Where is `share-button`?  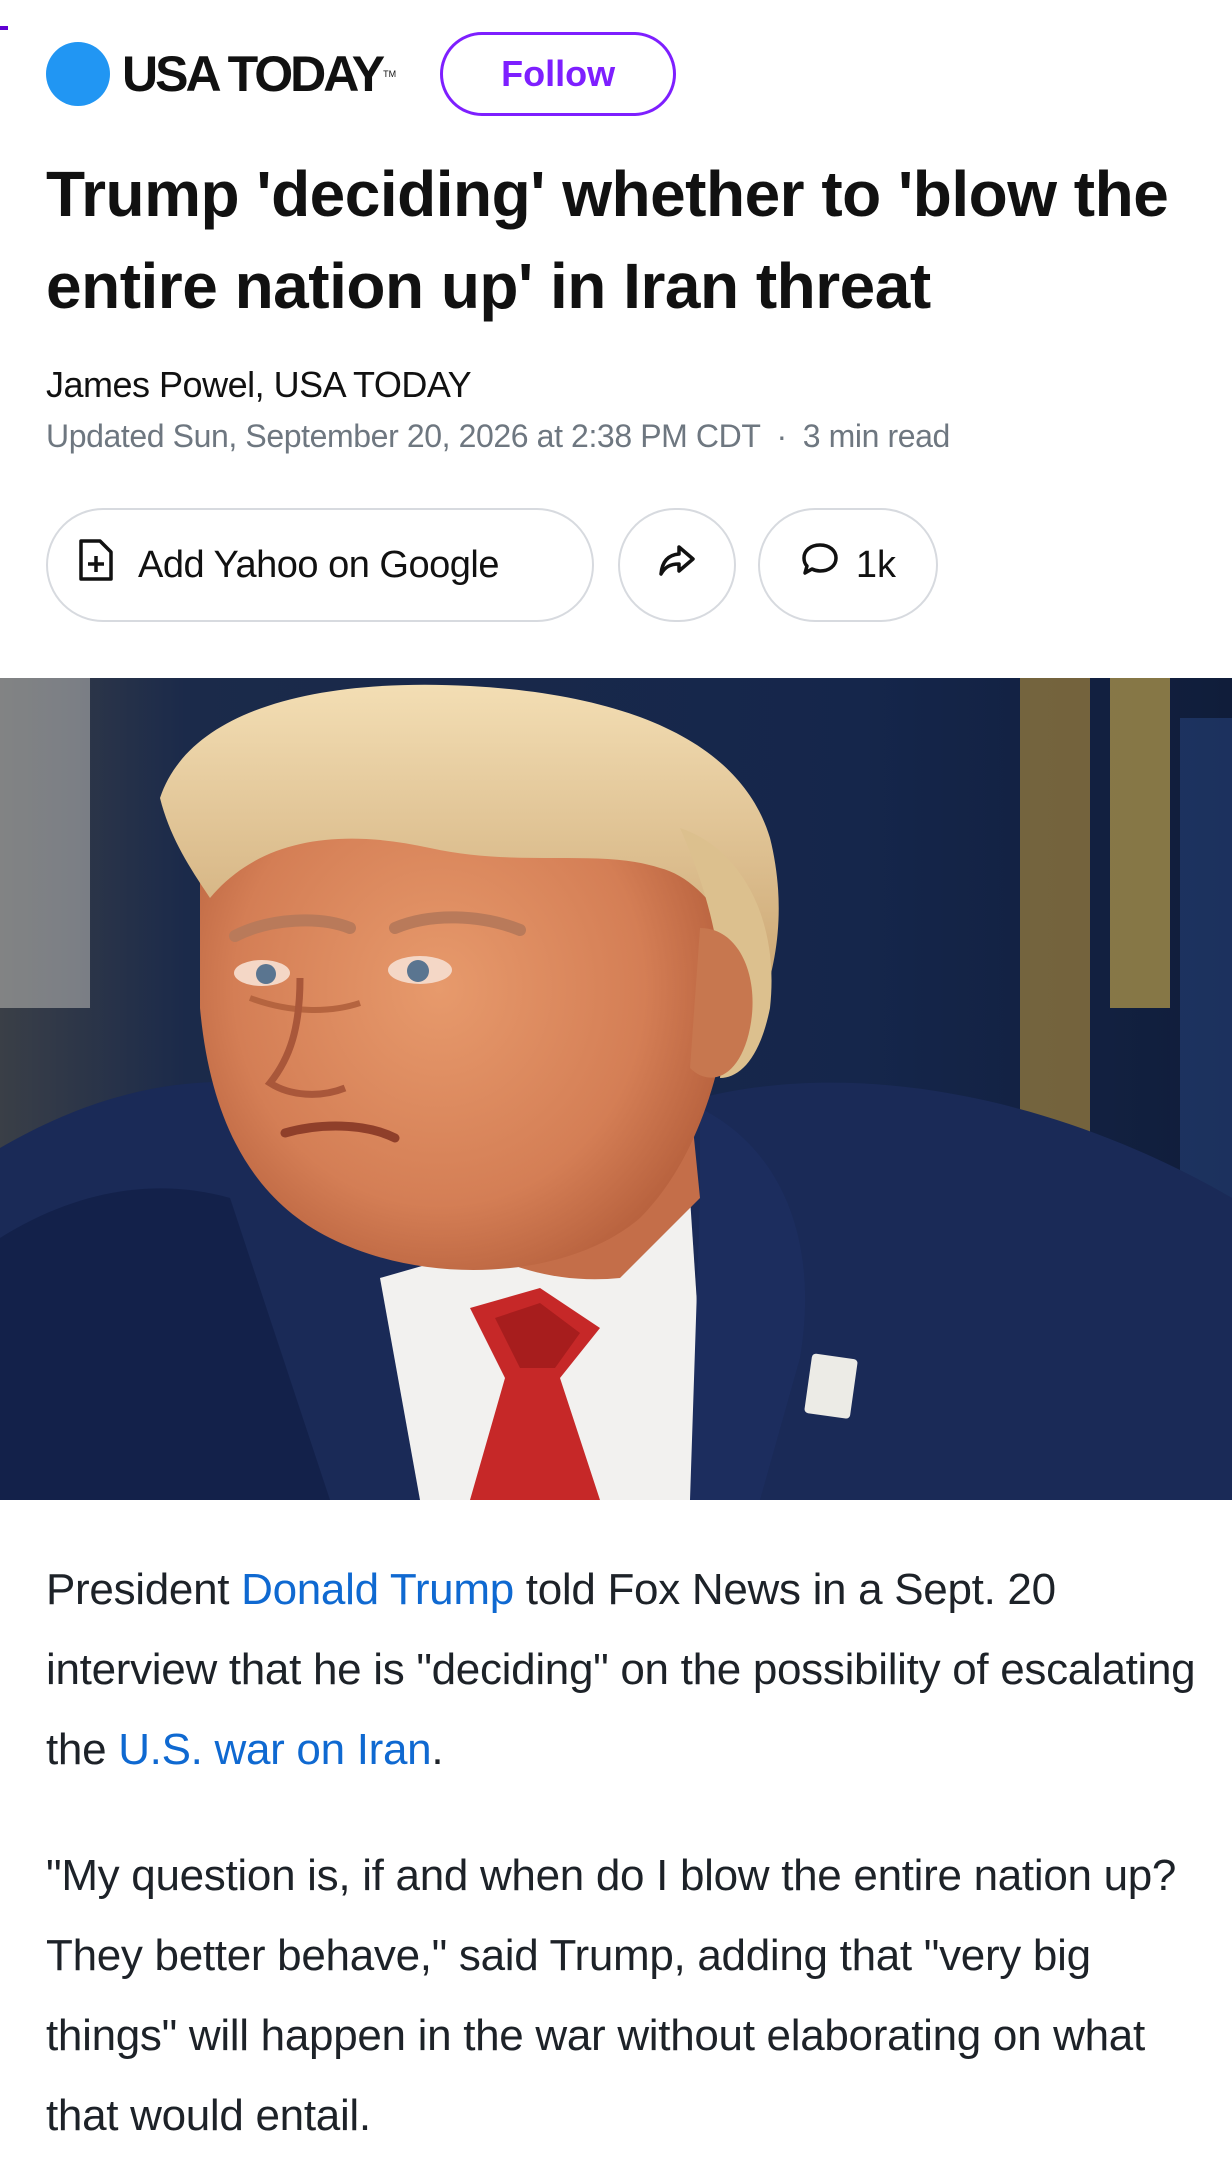
share-button is located at coordinates (677, 565).